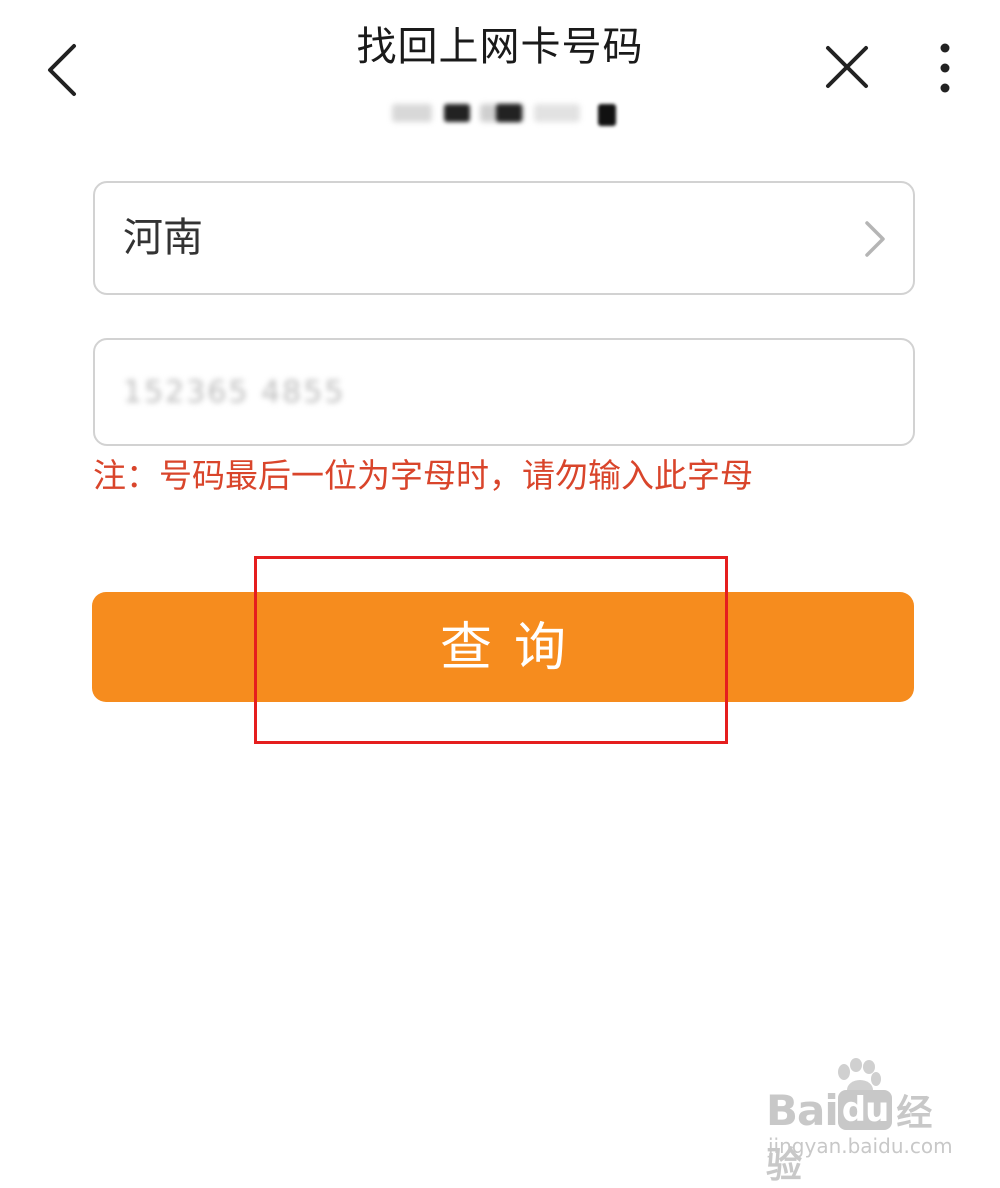 The width and height of the screenshot is (1000, 1188). I want to click on more-button, so click(945, 70).